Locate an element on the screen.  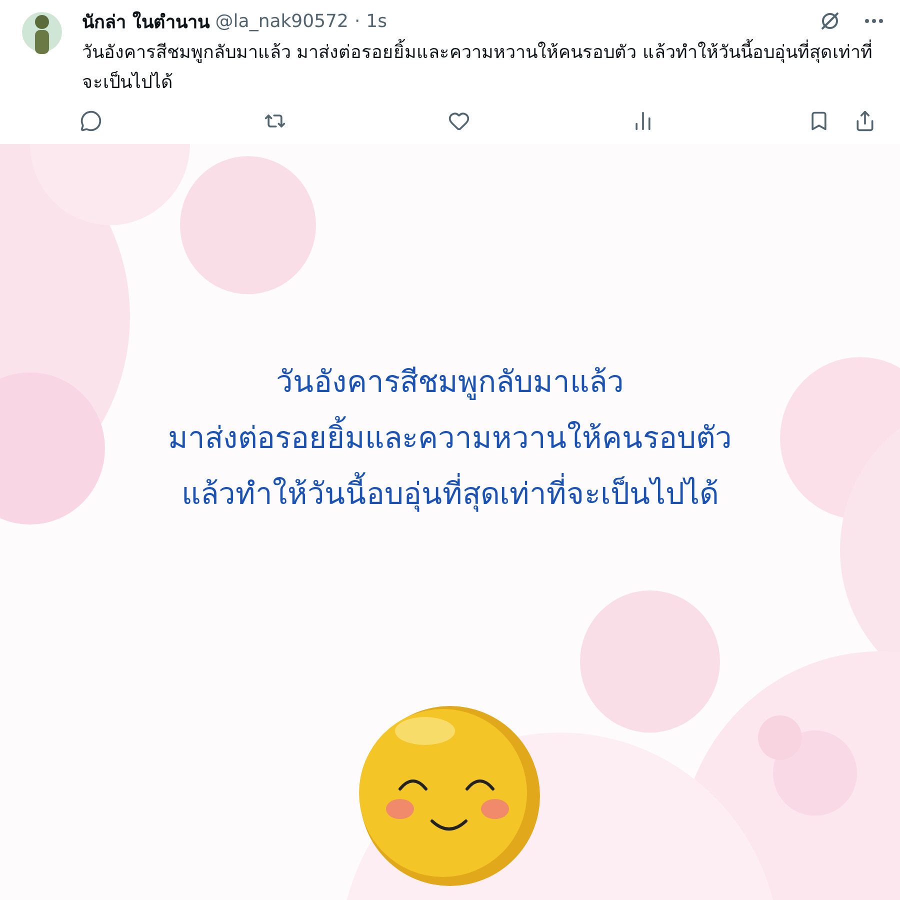
image-caption-line: แล้วทำให้วันนี้อบอุ่นที่สุดเท่าที่จะเป็นไปได้ is located at coordinates (450, 495).